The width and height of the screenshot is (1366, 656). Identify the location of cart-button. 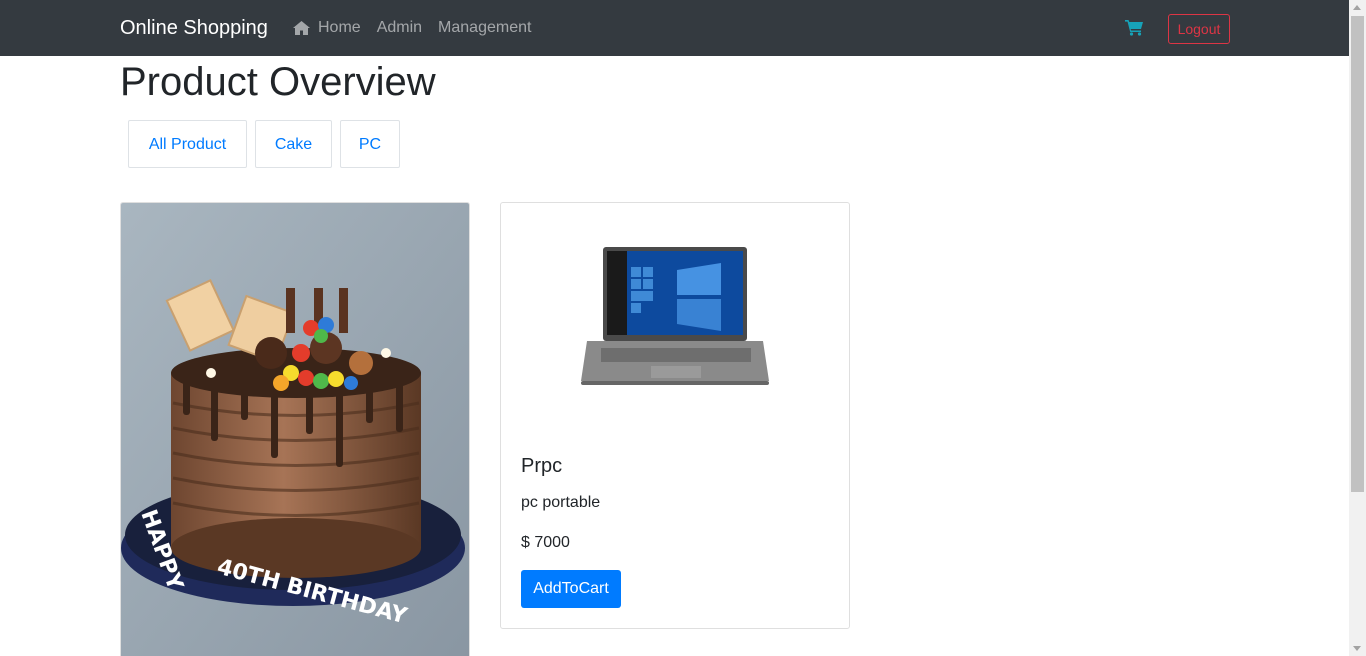
(1134, 30).